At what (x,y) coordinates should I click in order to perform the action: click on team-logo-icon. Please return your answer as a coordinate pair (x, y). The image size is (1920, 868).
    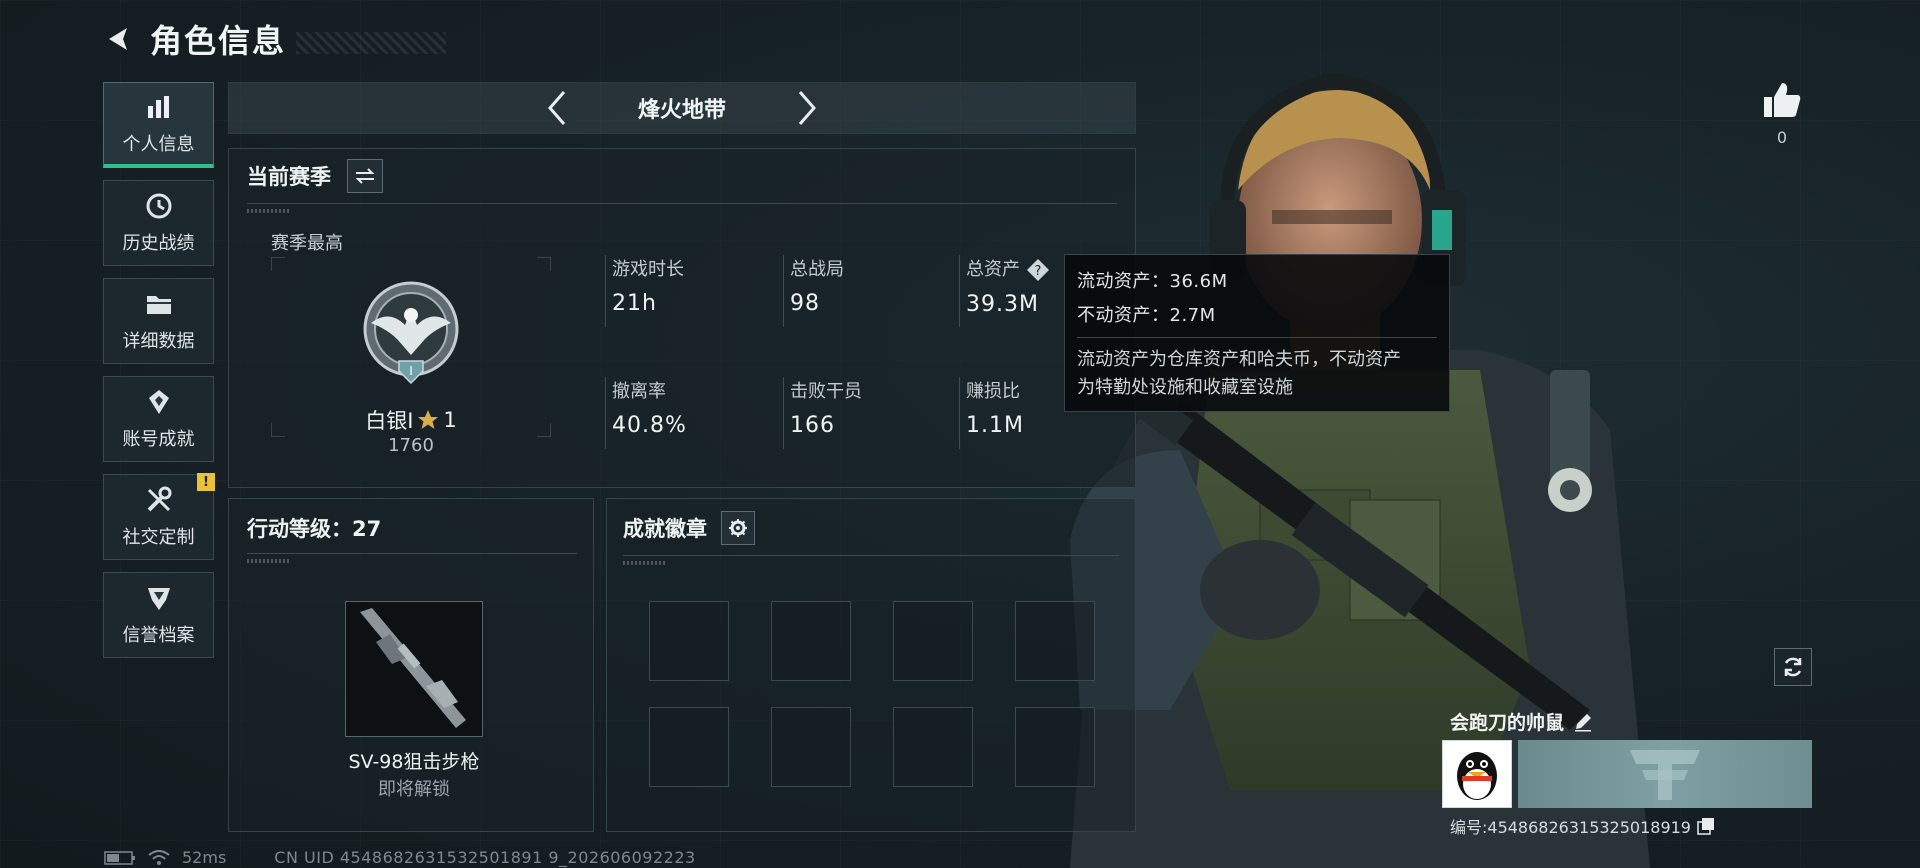
    Looking at the image, I should click on (1665, 775).